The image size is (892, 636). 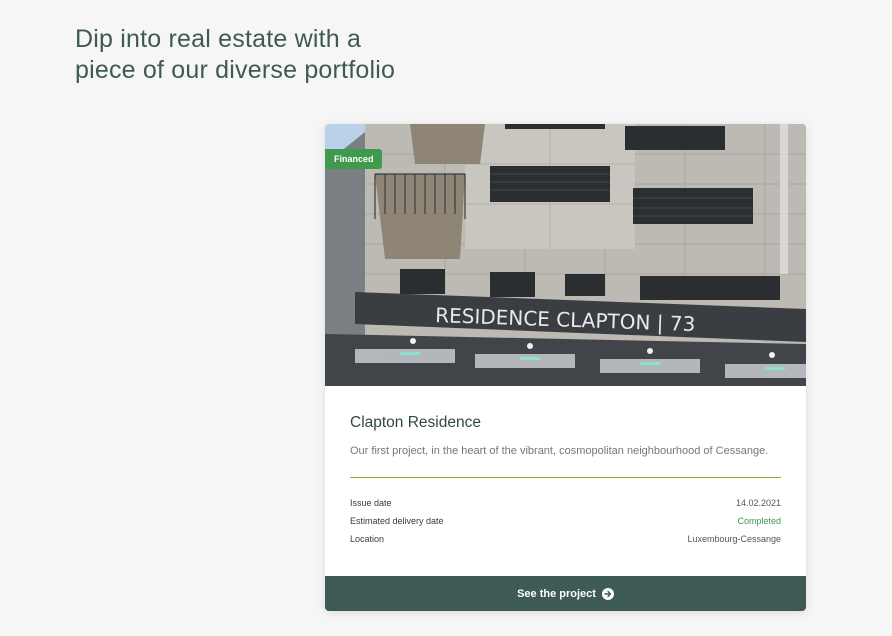 I want to click on detail-label: Estimated delivery date, so click(x=397, y=521).